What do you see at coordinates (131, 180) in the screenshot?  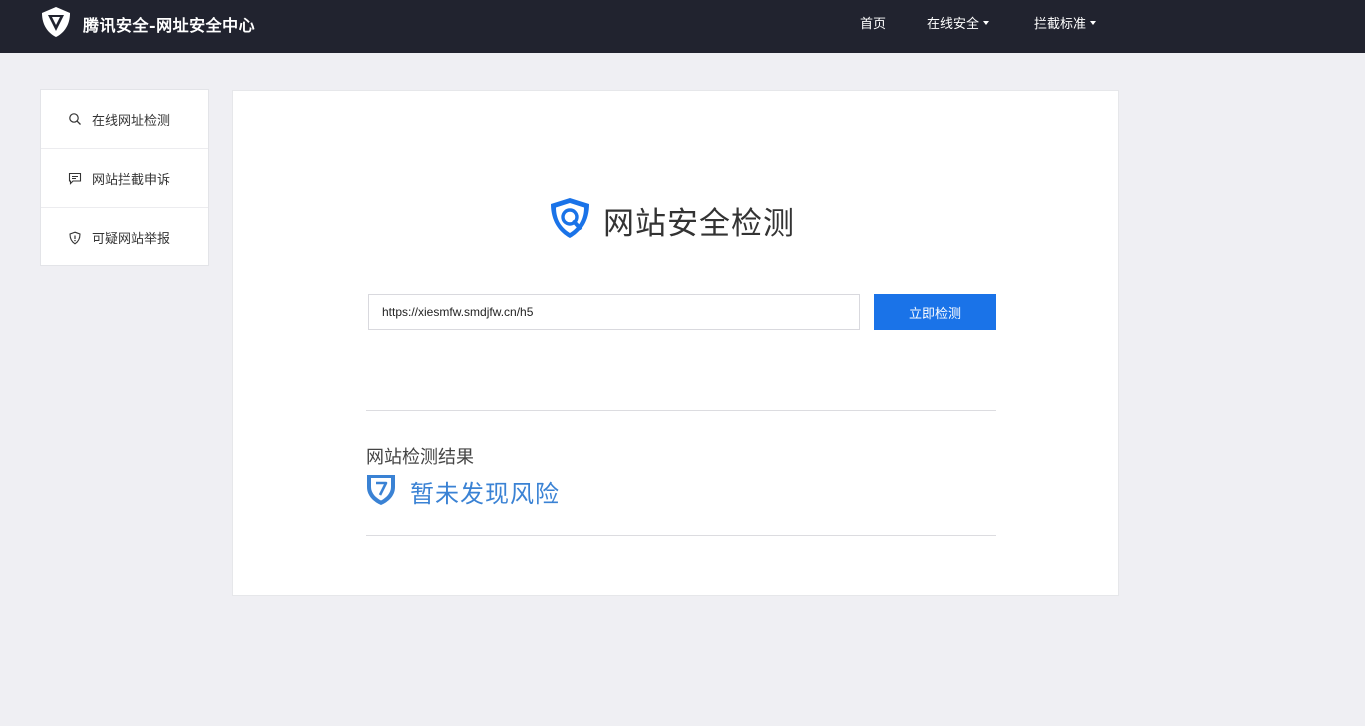 I see `sidebar-item-label: 网站拦截申诉` at bounding box center [131, 180].